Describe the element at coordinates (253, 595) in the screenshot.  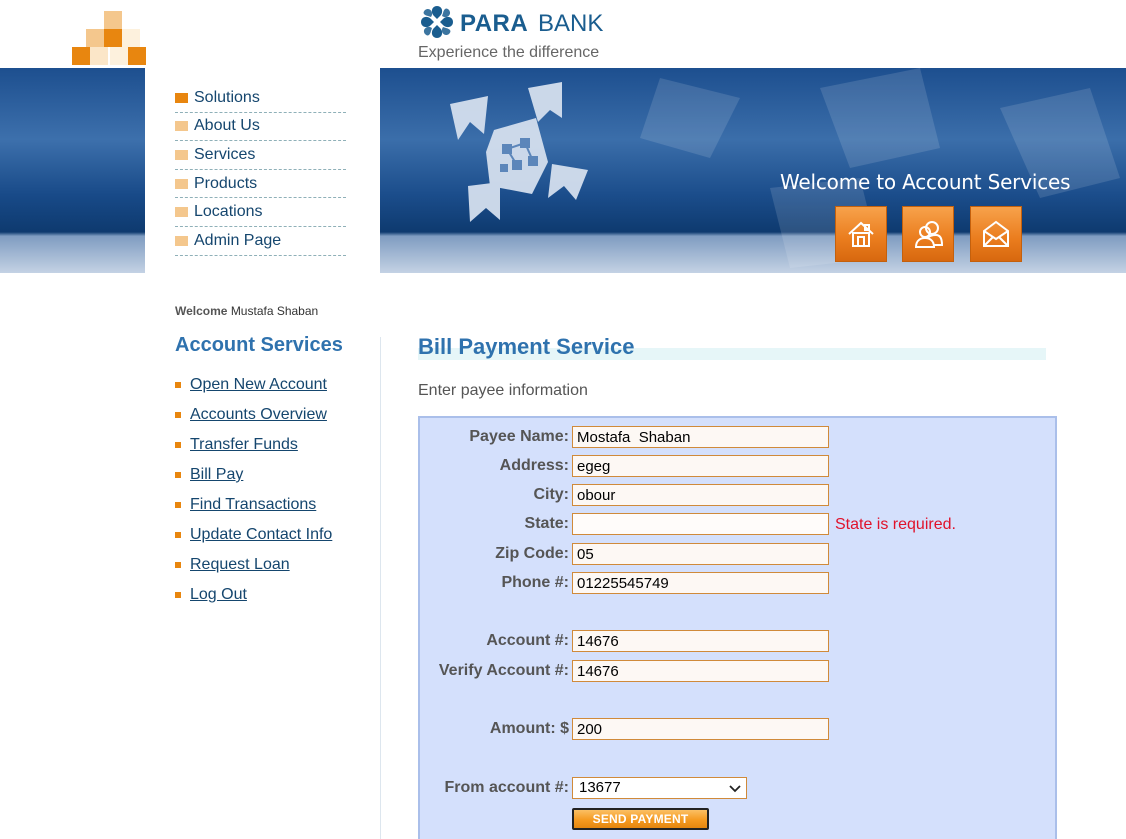
I see `sidebar-item-log-out: Log Out` at that location.